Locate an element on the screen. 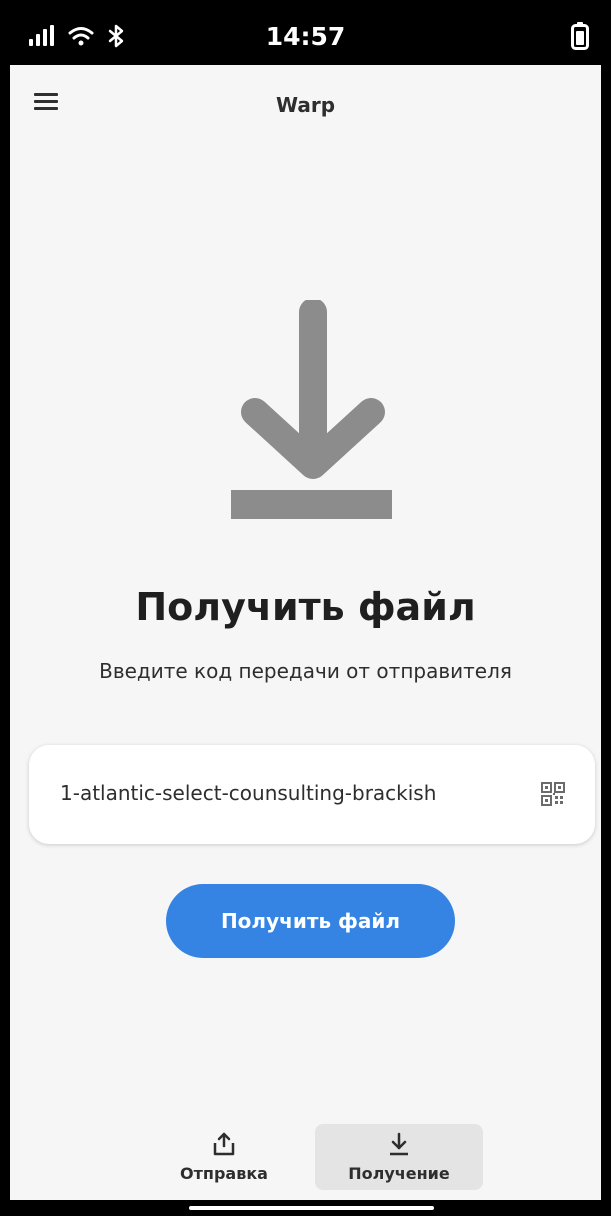 The height and width of the screenshot is (1216, 611). header-bar: Warp is located at coordinates (305, 105).